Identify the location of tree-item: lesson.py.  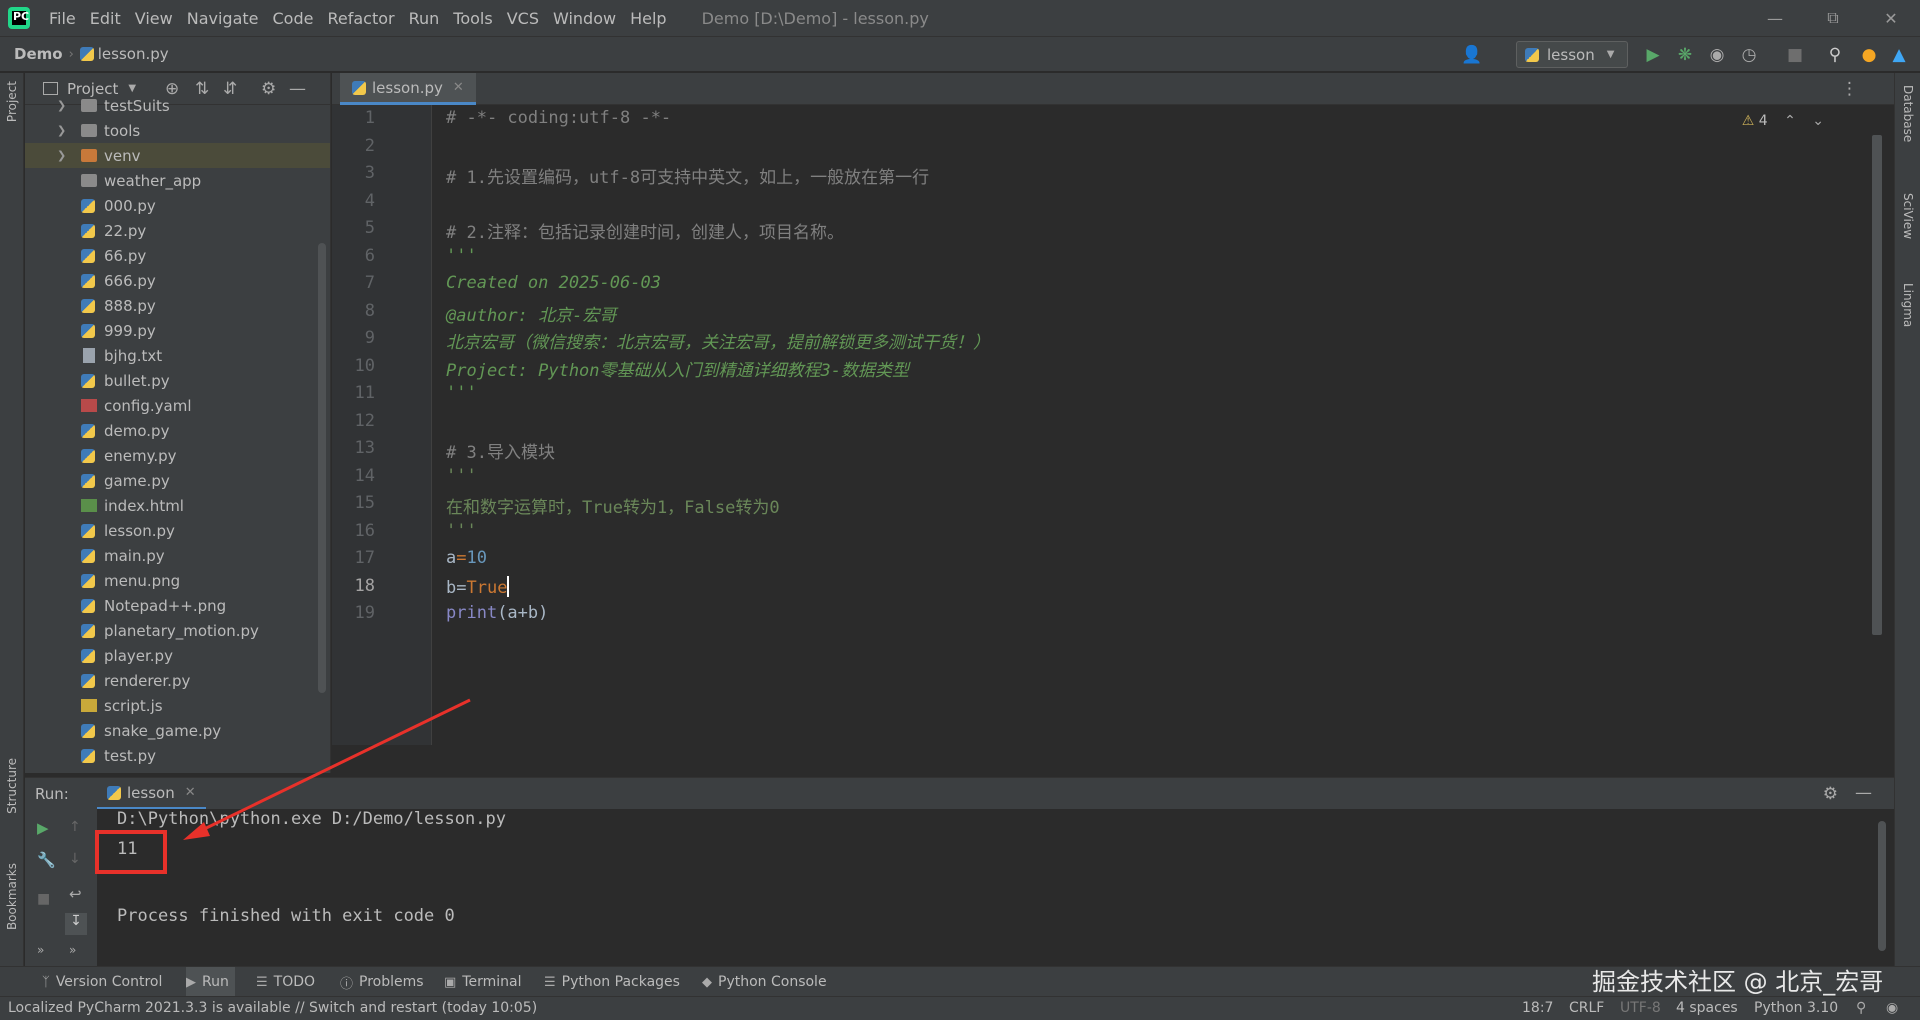
(177, 530).